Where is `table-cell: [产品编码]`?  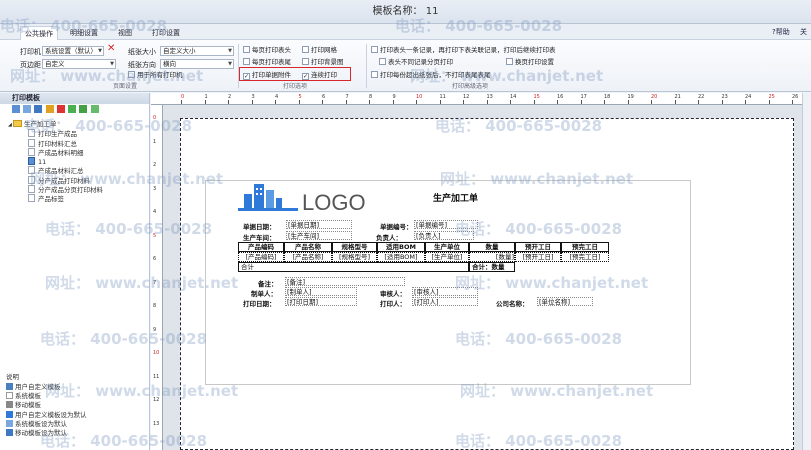 table-cell: [产品编码] is located at coordinates (261, 257).